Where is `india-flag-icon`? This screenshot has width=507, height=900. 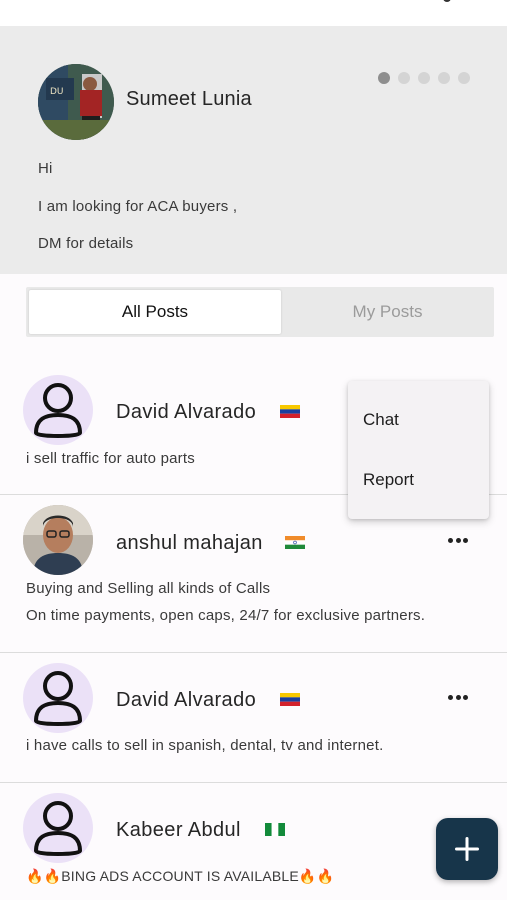
india-flag-icon is located at coordinates (295, 542).